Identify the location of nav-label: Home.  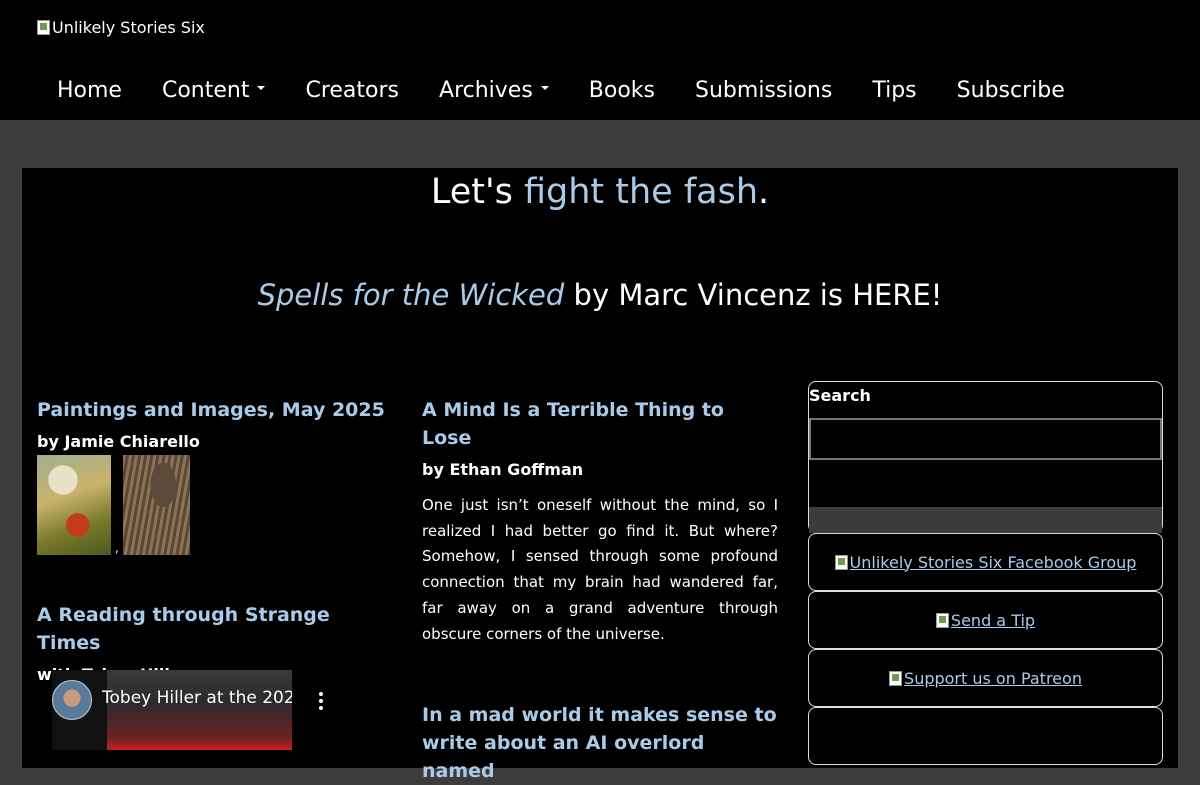
(89, 90).